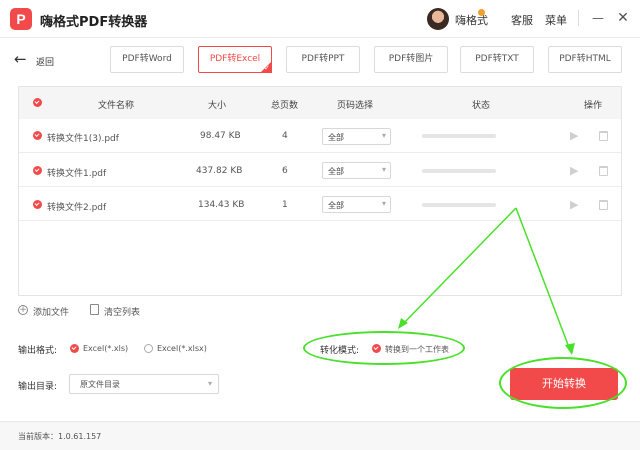 Image resolution: width=640 pixels, height=450 pixels. Describe the element at coordinates (570, 349) in the screenshot. I see `annotation-arrowhead` at that location.